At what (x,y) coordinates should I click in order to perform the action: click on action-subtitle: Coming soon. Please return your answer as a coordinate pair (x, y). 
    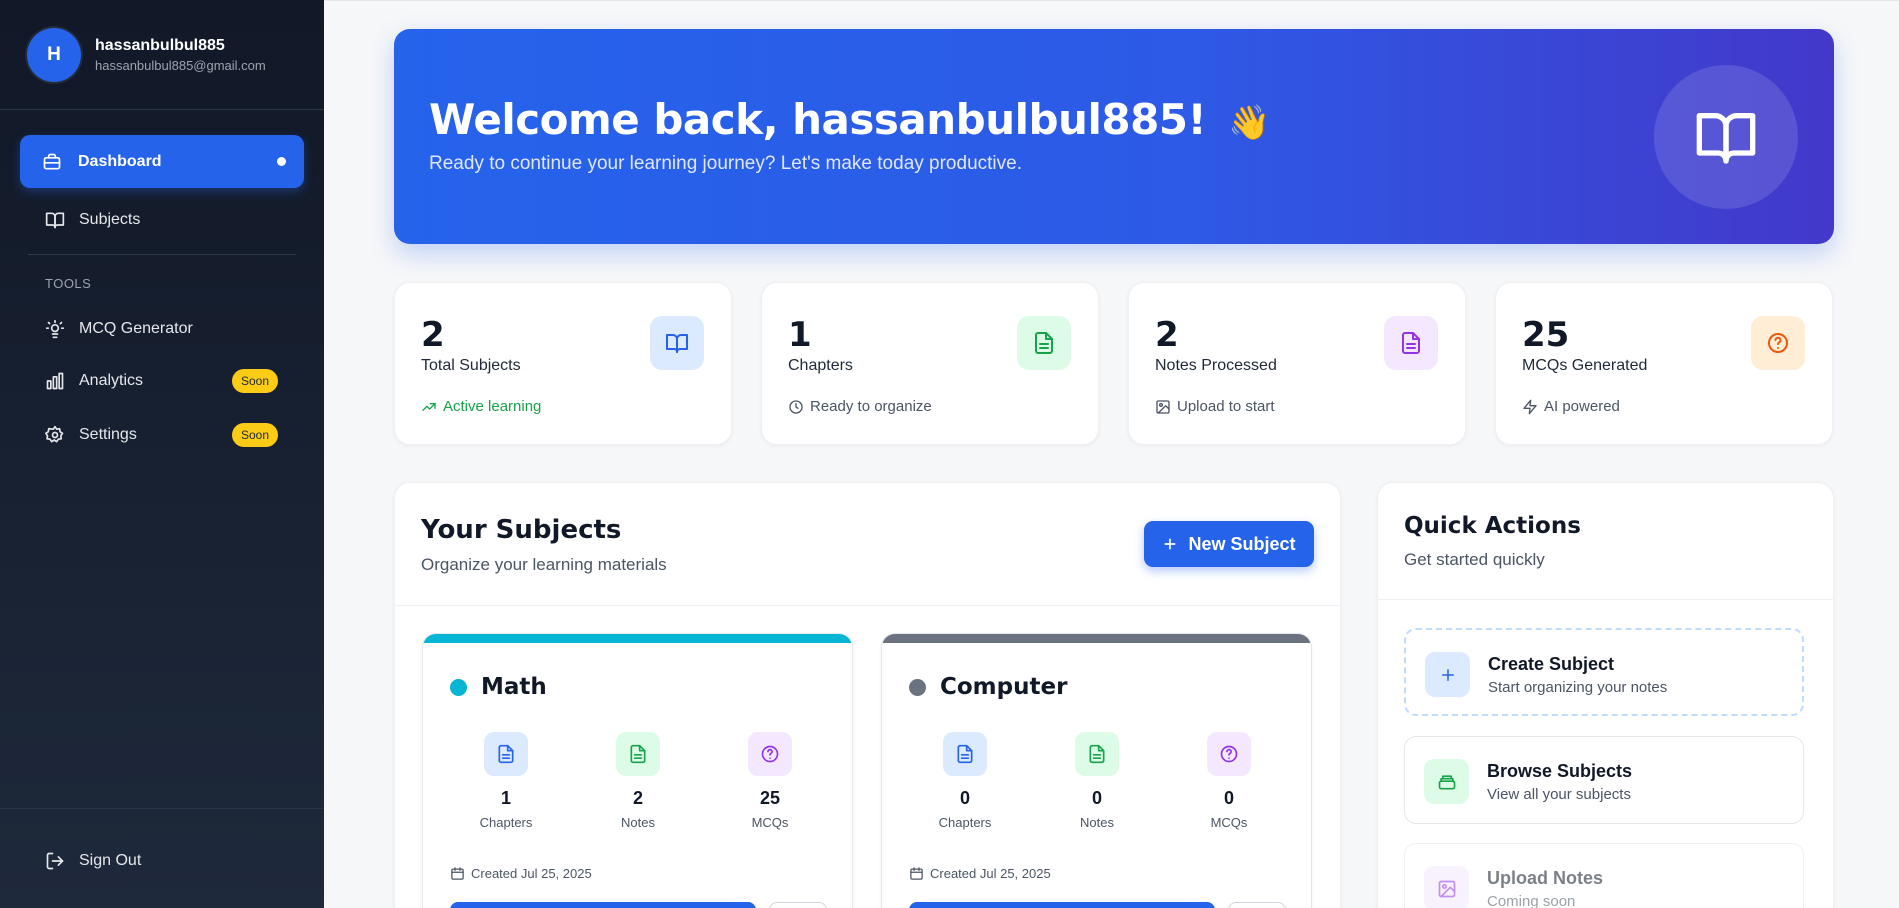
    Looking at the image, I should click on (1531, 900).